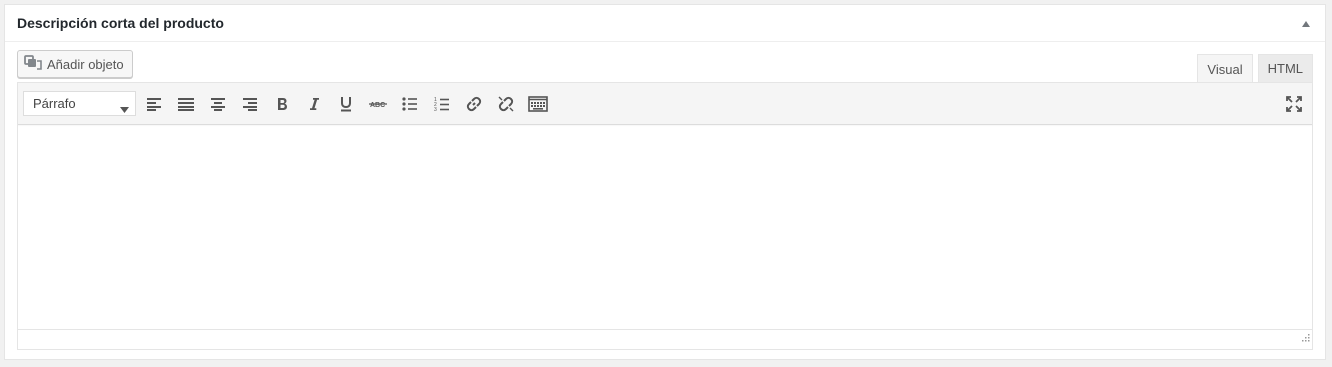 This screenshot has height=367, width=1332. I want to click on align-left-icon, so click(154, 104).